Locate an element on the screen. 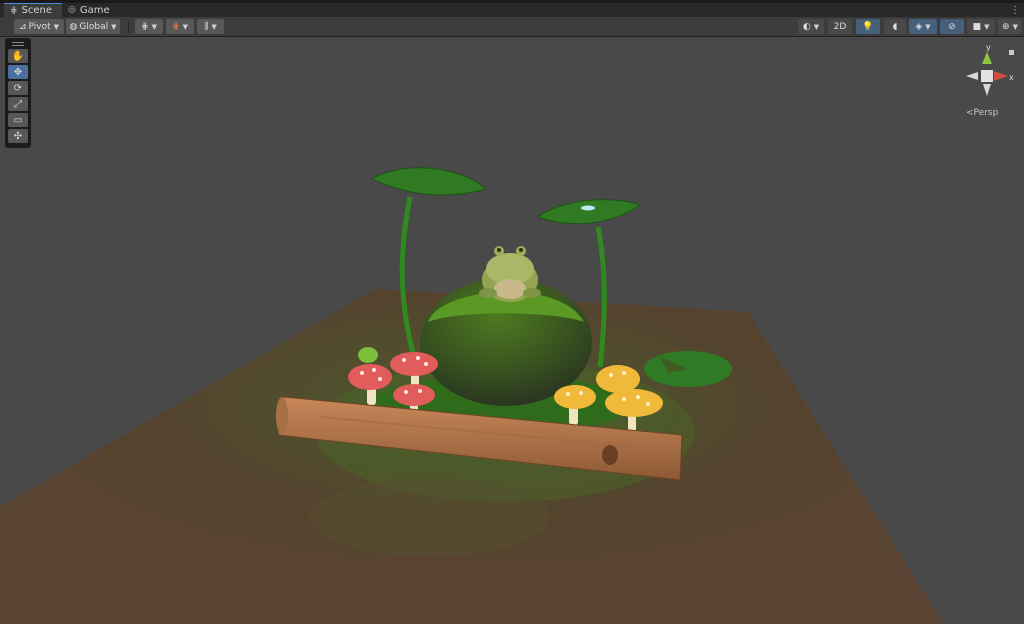  tool-panel: ✋ ✥ ⟳ ⤢ ▭ ✣ is located at coordinates (18, 93).